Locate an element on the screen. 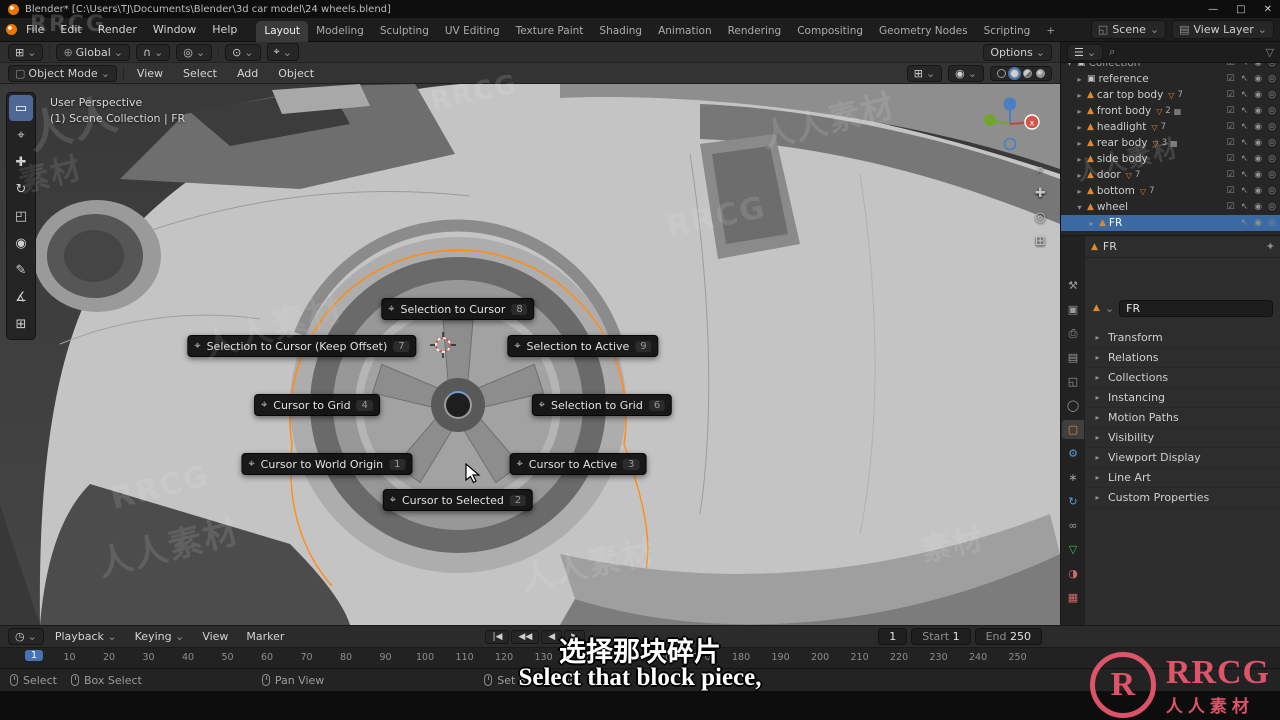  tab-physics: ↻ is located at coordinates (1073, 501).